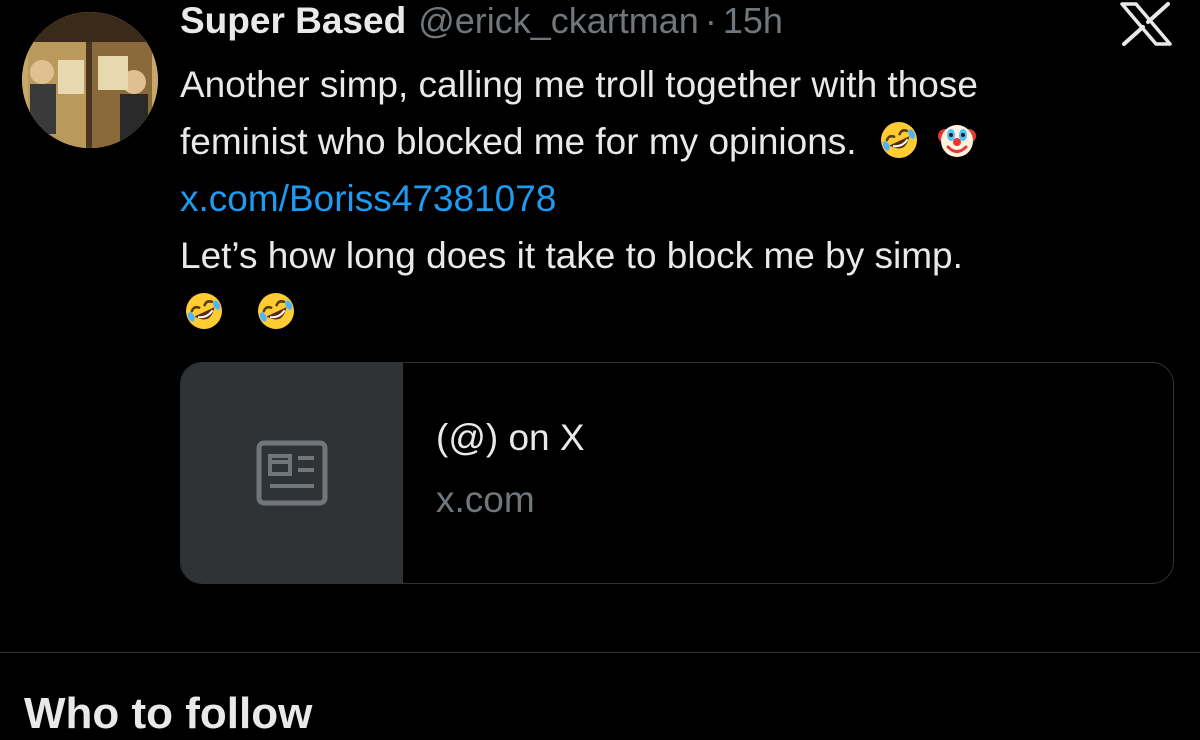  I want to click on section-heading: Who to follow, so click(168, 713).